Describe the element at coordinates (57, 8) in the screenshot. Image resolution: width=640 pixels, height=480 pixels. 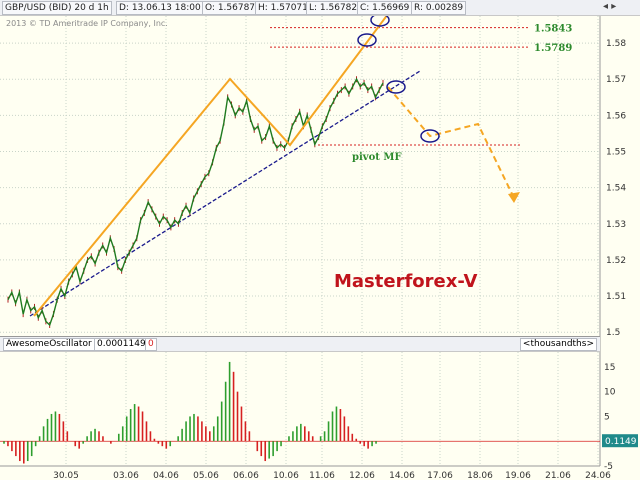
I see `symbol-label: GBP/USD (BID) 20 d 1h` at that location.